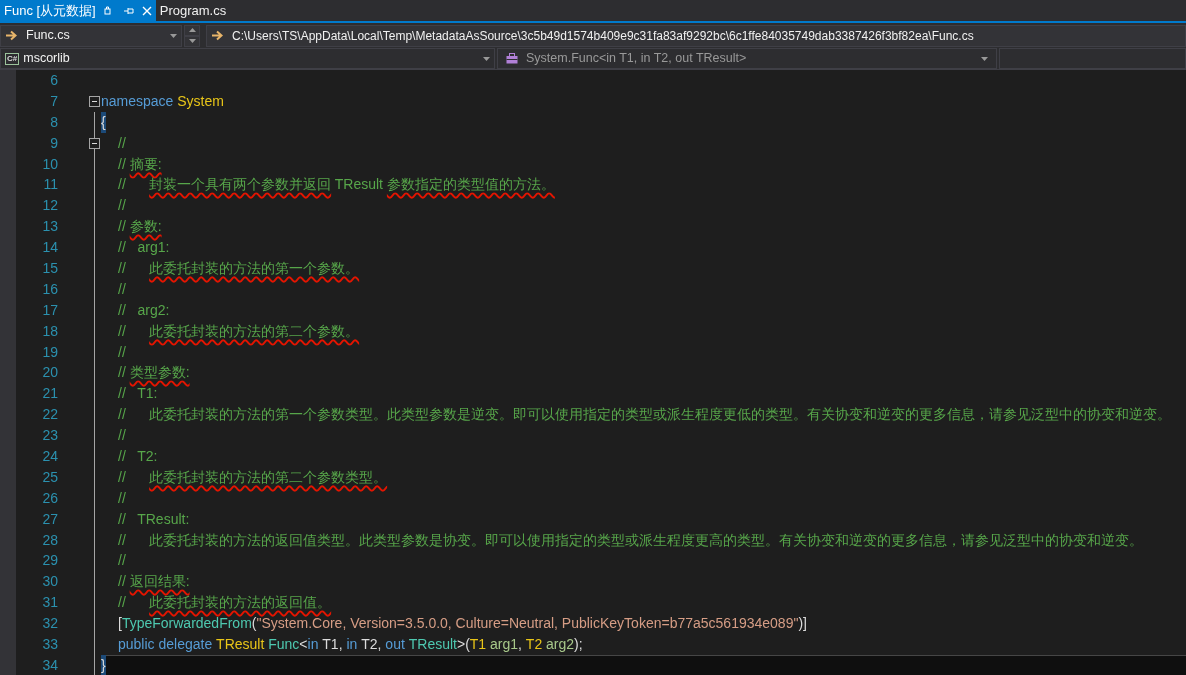  I want to click on editor-tab: Func [从元数据], so click(78, 10).